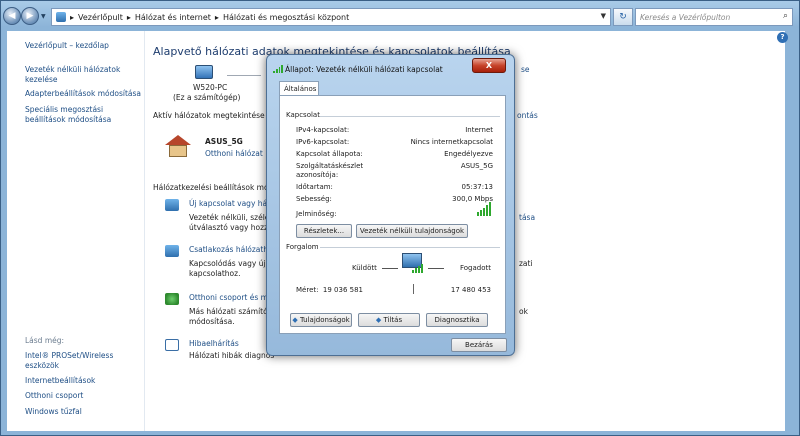 The image size is (800, 436). I want to click on duration-label: Időtartam:, so click(314, 187).